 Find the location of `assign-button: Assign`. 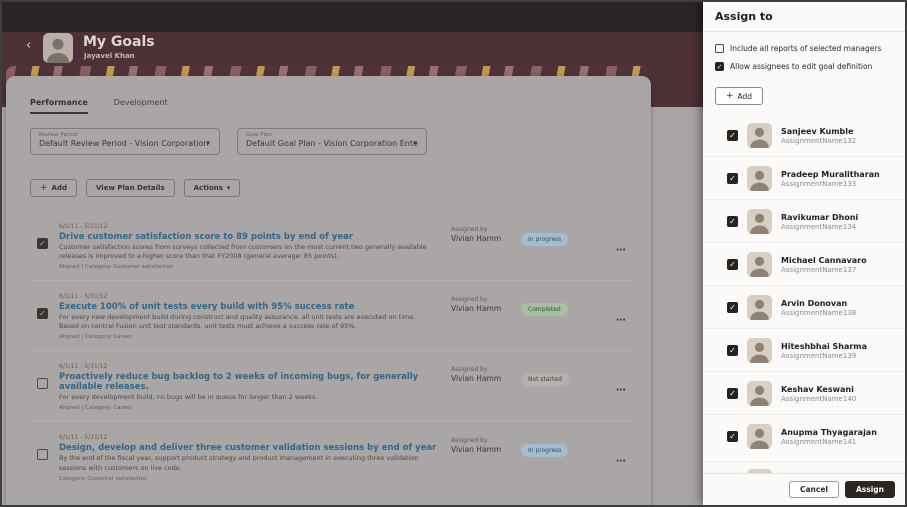

assign-button: Assign is located at coordinates (869, 489).